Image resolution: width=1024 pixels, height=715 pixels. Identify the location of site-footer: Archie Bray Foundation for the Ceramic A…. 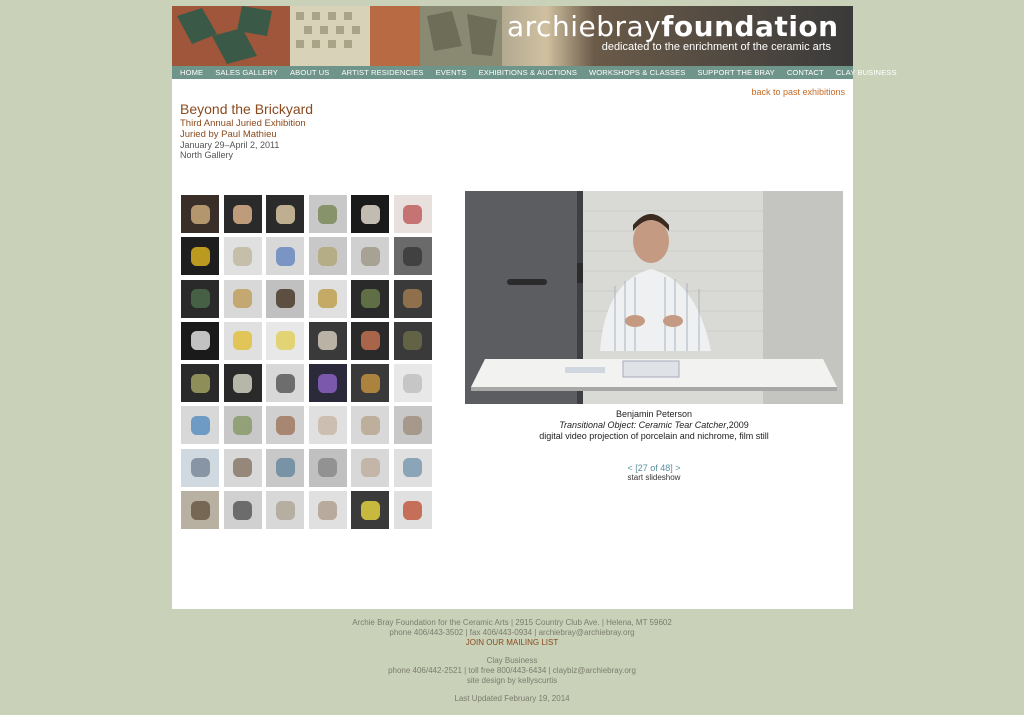
(512, 661).